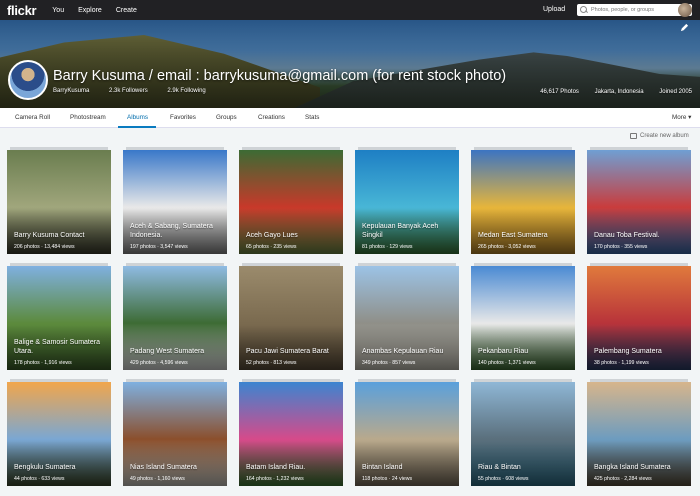  What do you see at coordinates (32, 117) in the screenshot?
I see `tab-camera-roll: Camera Roll` at bounding box center [32, 117].